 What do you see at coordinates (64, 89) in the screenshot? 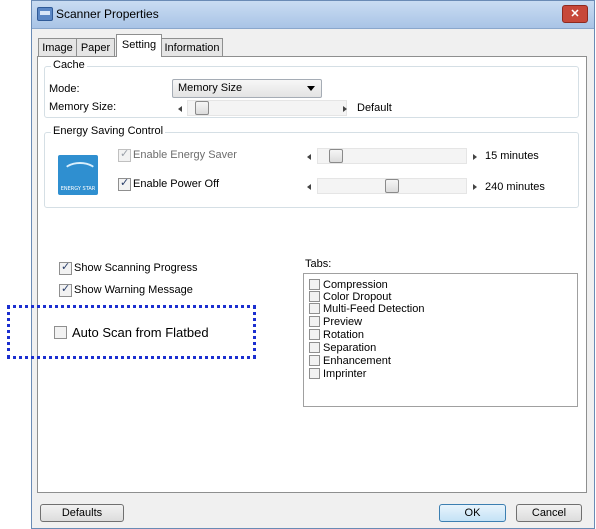
I see `mode-label: Mode:` at bounding box center [64, 89].